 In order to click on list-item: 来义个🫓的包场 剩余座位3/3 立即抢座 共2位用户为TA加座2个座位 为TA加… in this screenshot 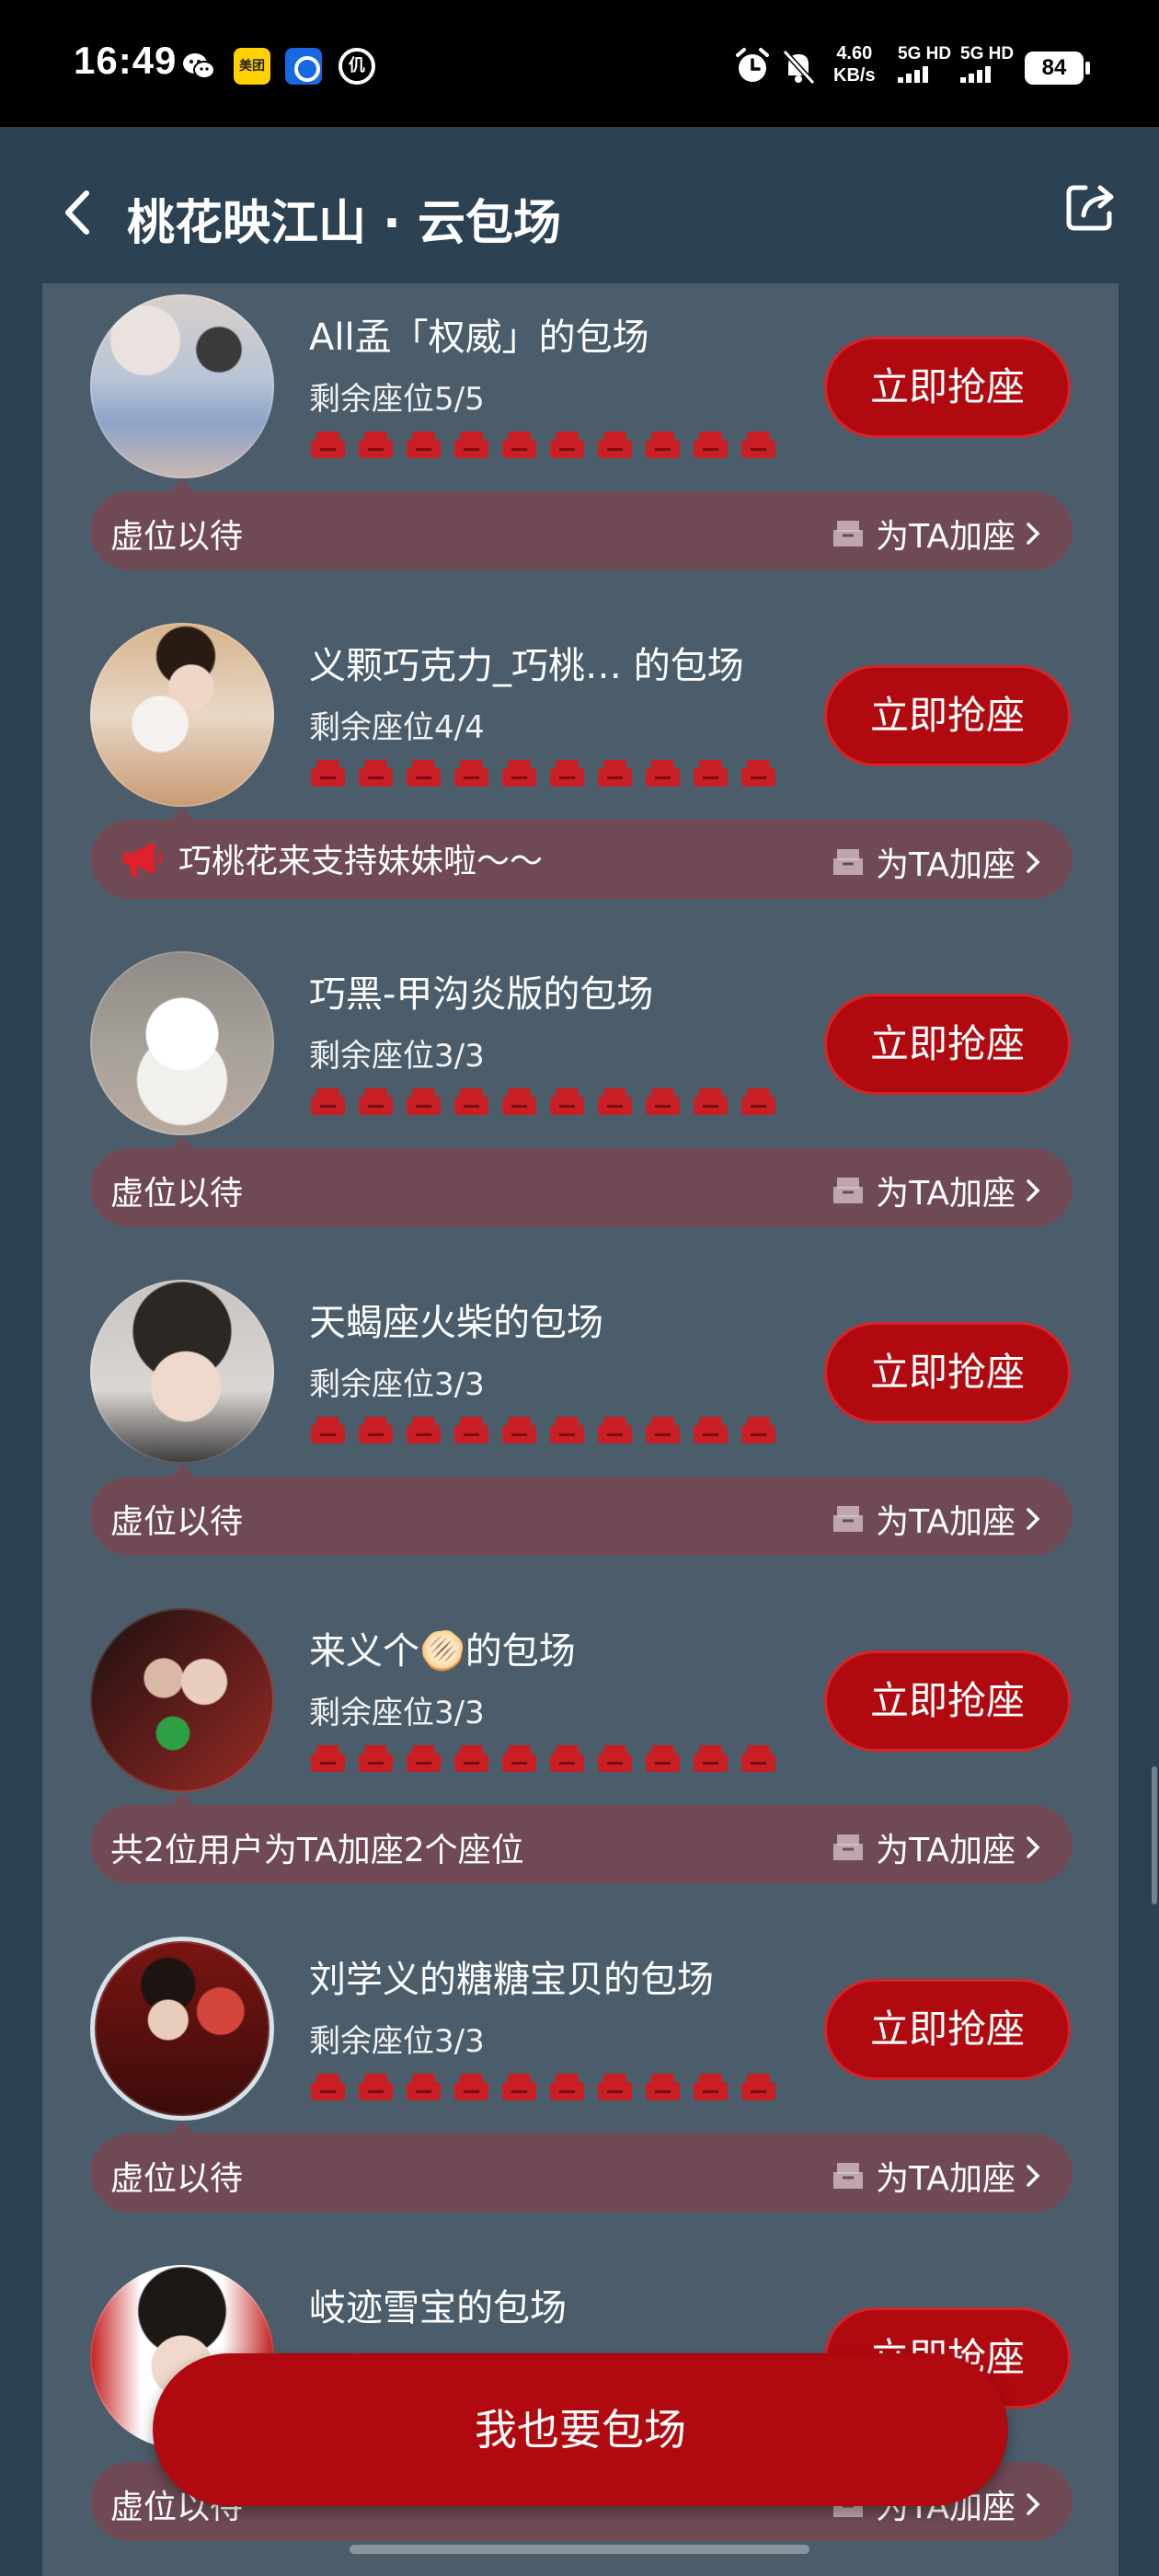, I will do `click(580, 1761)`.